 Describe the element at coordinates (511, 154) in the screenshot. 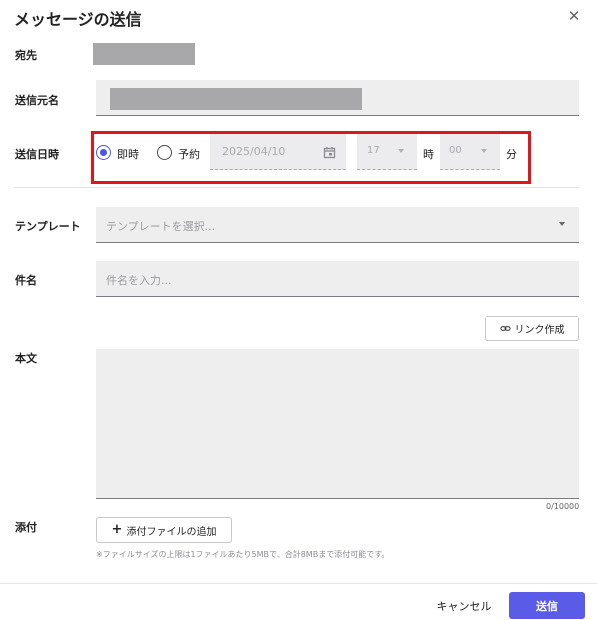

I see `minute-unit: 分` at that location.